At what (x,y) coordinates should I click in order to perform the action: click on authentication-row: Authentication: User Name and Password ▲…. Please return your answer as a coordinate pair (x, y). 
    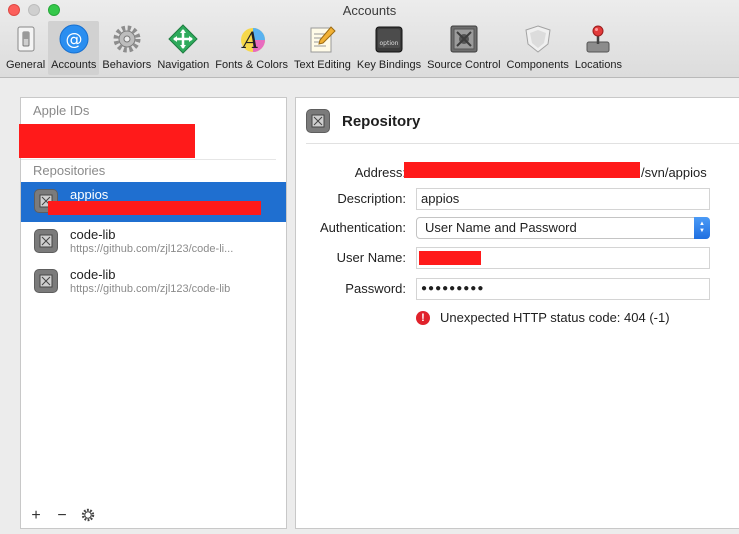
    Looking at the image, I should click on (517, 228).